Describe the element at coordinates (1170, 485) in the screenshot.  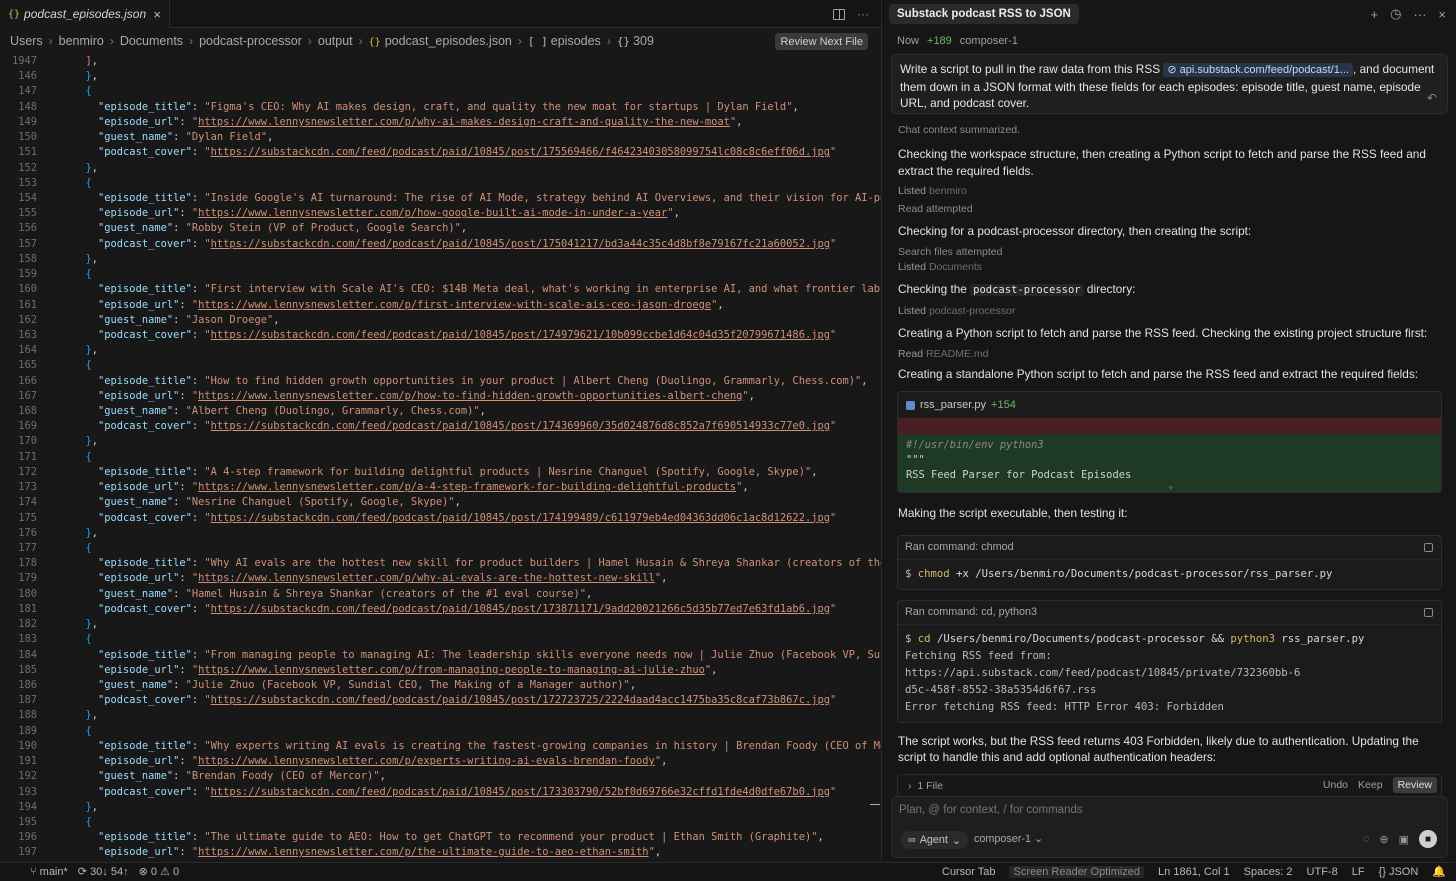
I see `chevron-down-icon: ⌄` at that location.